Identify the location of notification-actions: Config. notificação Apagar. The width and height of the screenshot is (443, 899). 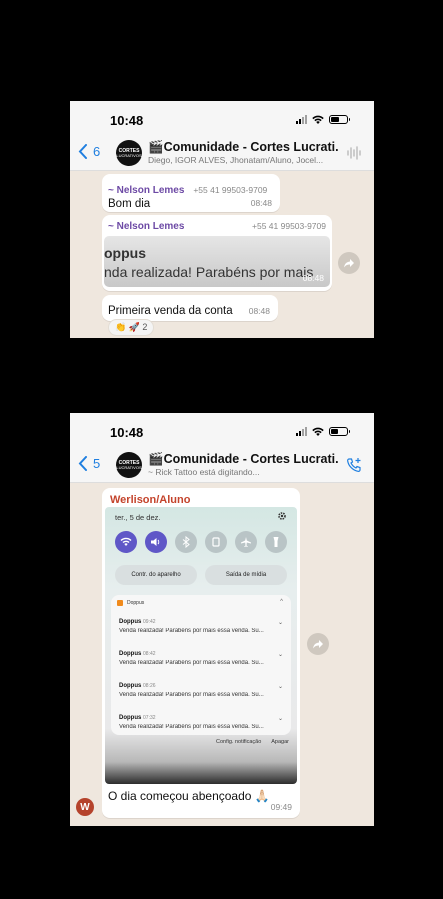
(252, 742).